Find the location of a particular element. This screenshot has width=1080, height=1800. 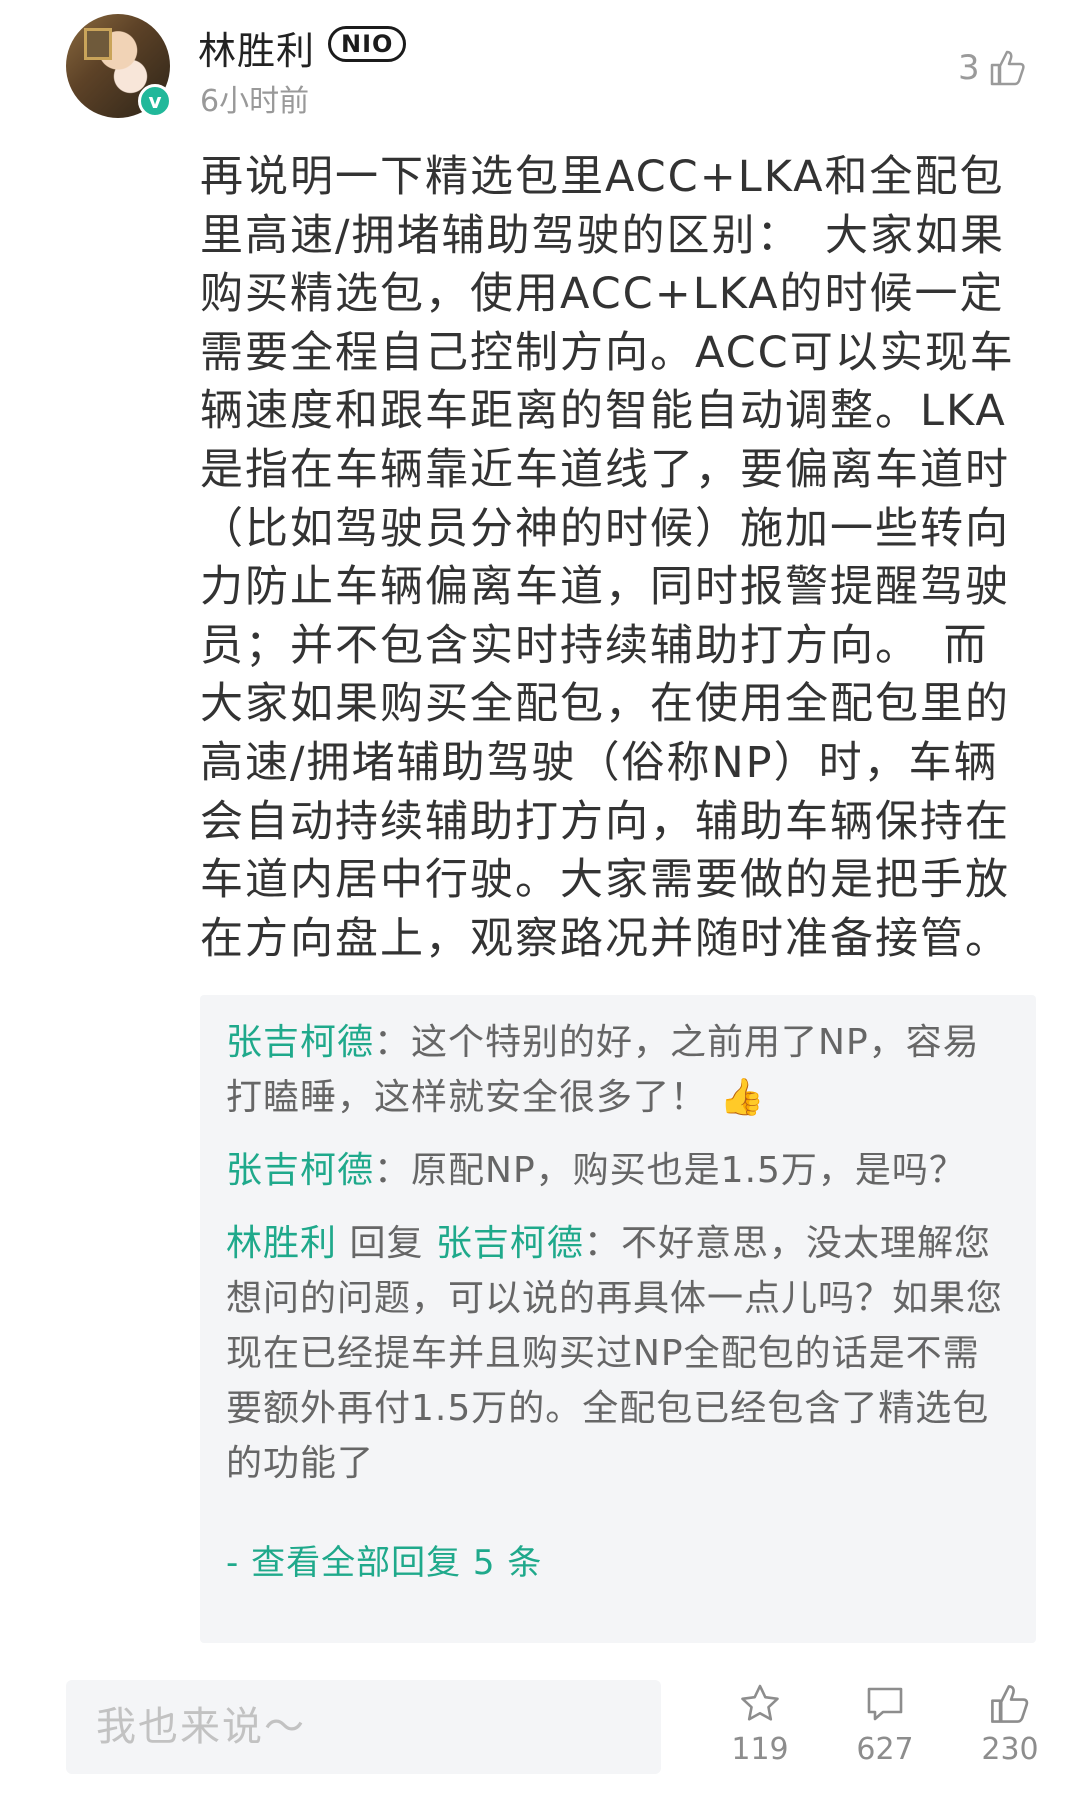

author-name: 林胜利 is located at coordinates (256, 47).